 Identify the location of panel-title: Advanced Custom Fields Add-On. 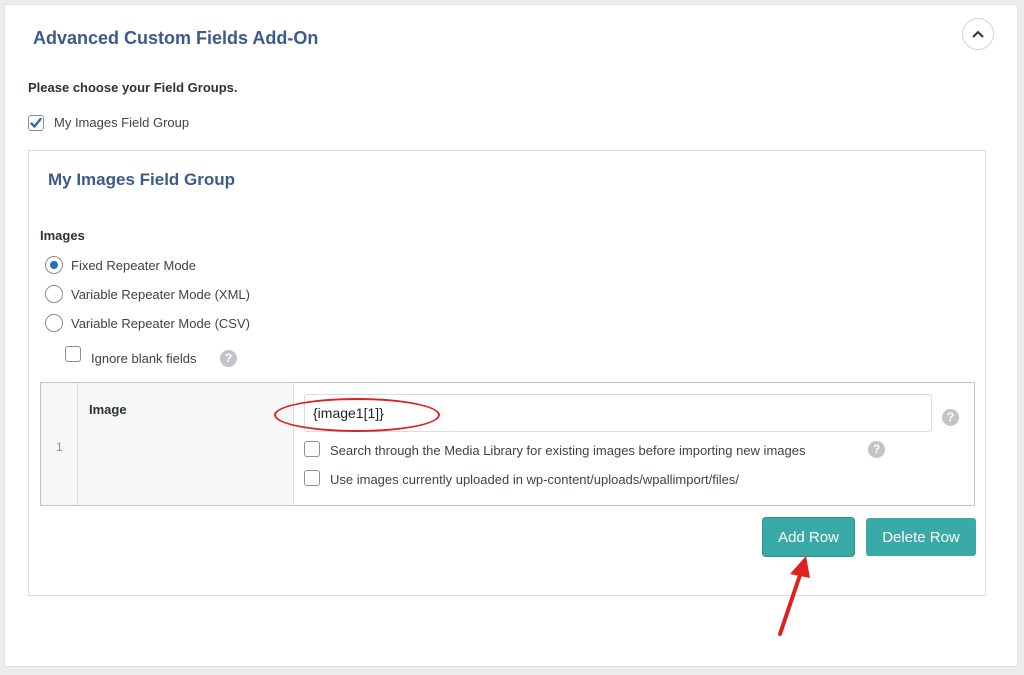
(176, 38).